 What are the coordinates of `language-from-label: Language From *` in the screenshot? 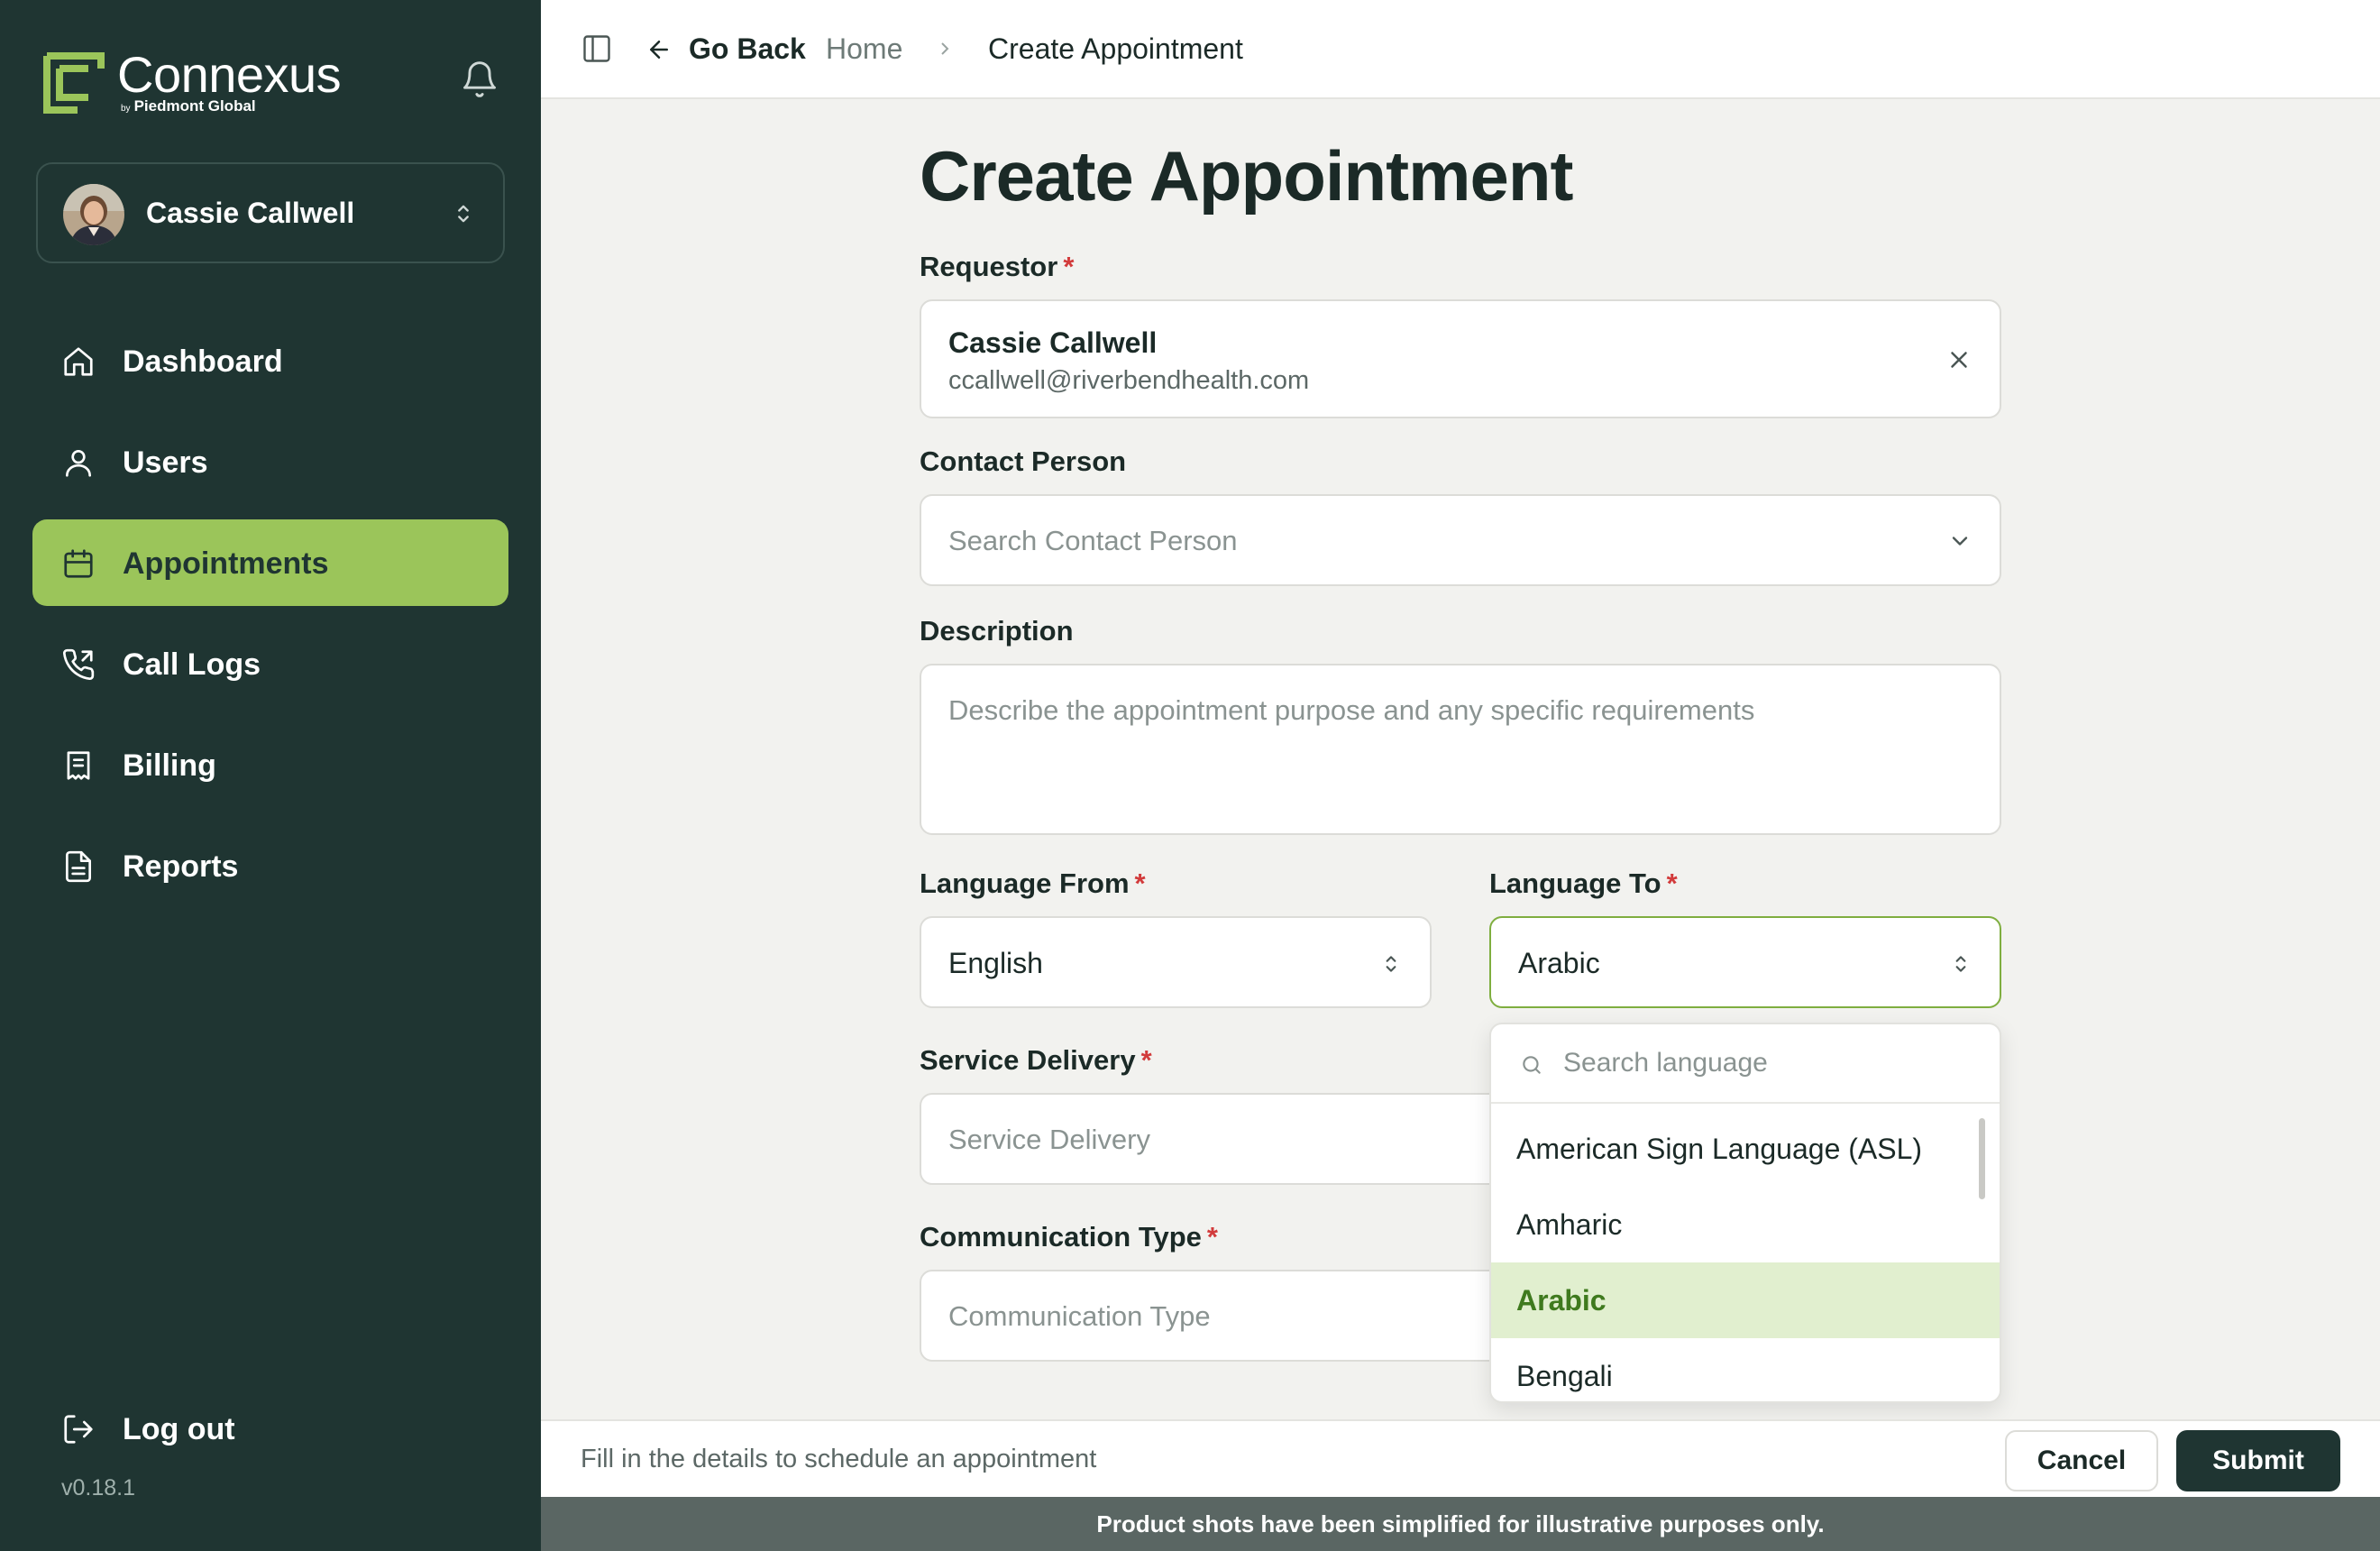 It's located at (1033, 884).